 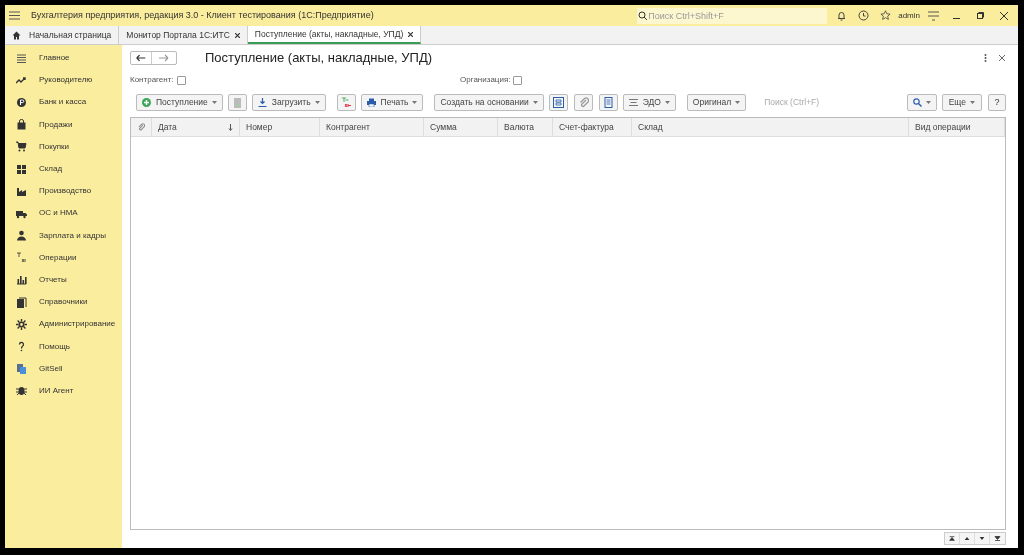 What do you see at coordinates (63, 213) in the screenshot?
I see `sidebar-item: ОС и НМА` at bounding box center [63, 213].